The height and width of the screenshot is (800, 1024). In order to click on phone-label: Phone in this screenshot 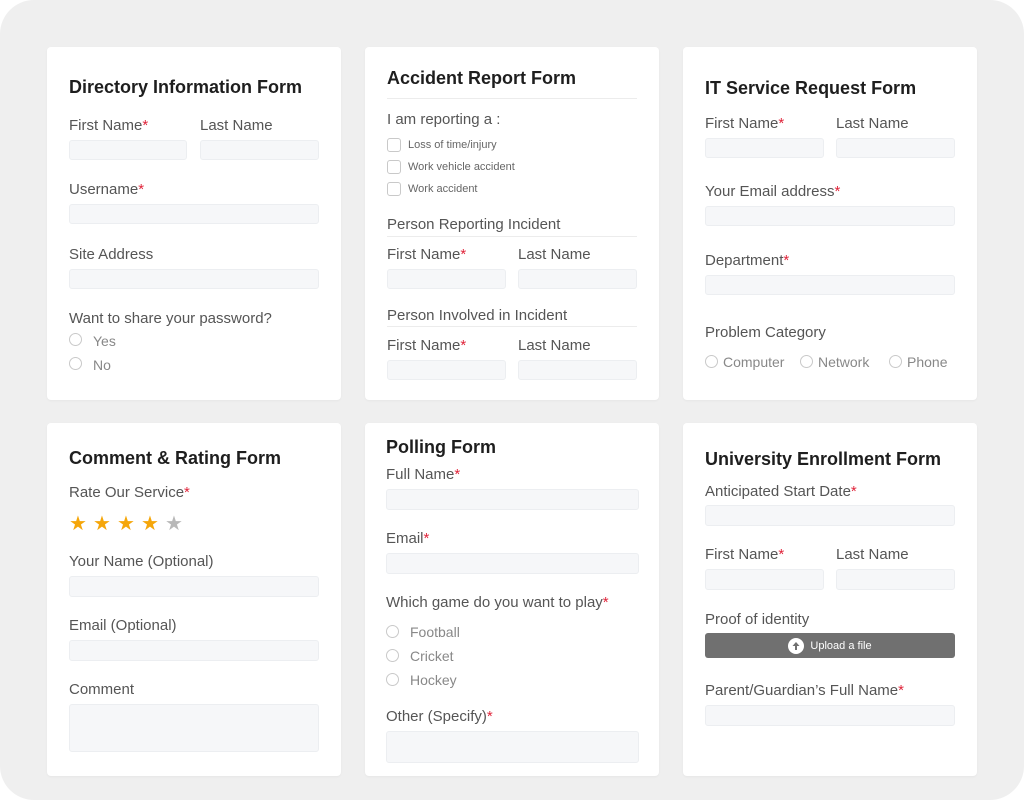, I will do `click(927, 362)`.